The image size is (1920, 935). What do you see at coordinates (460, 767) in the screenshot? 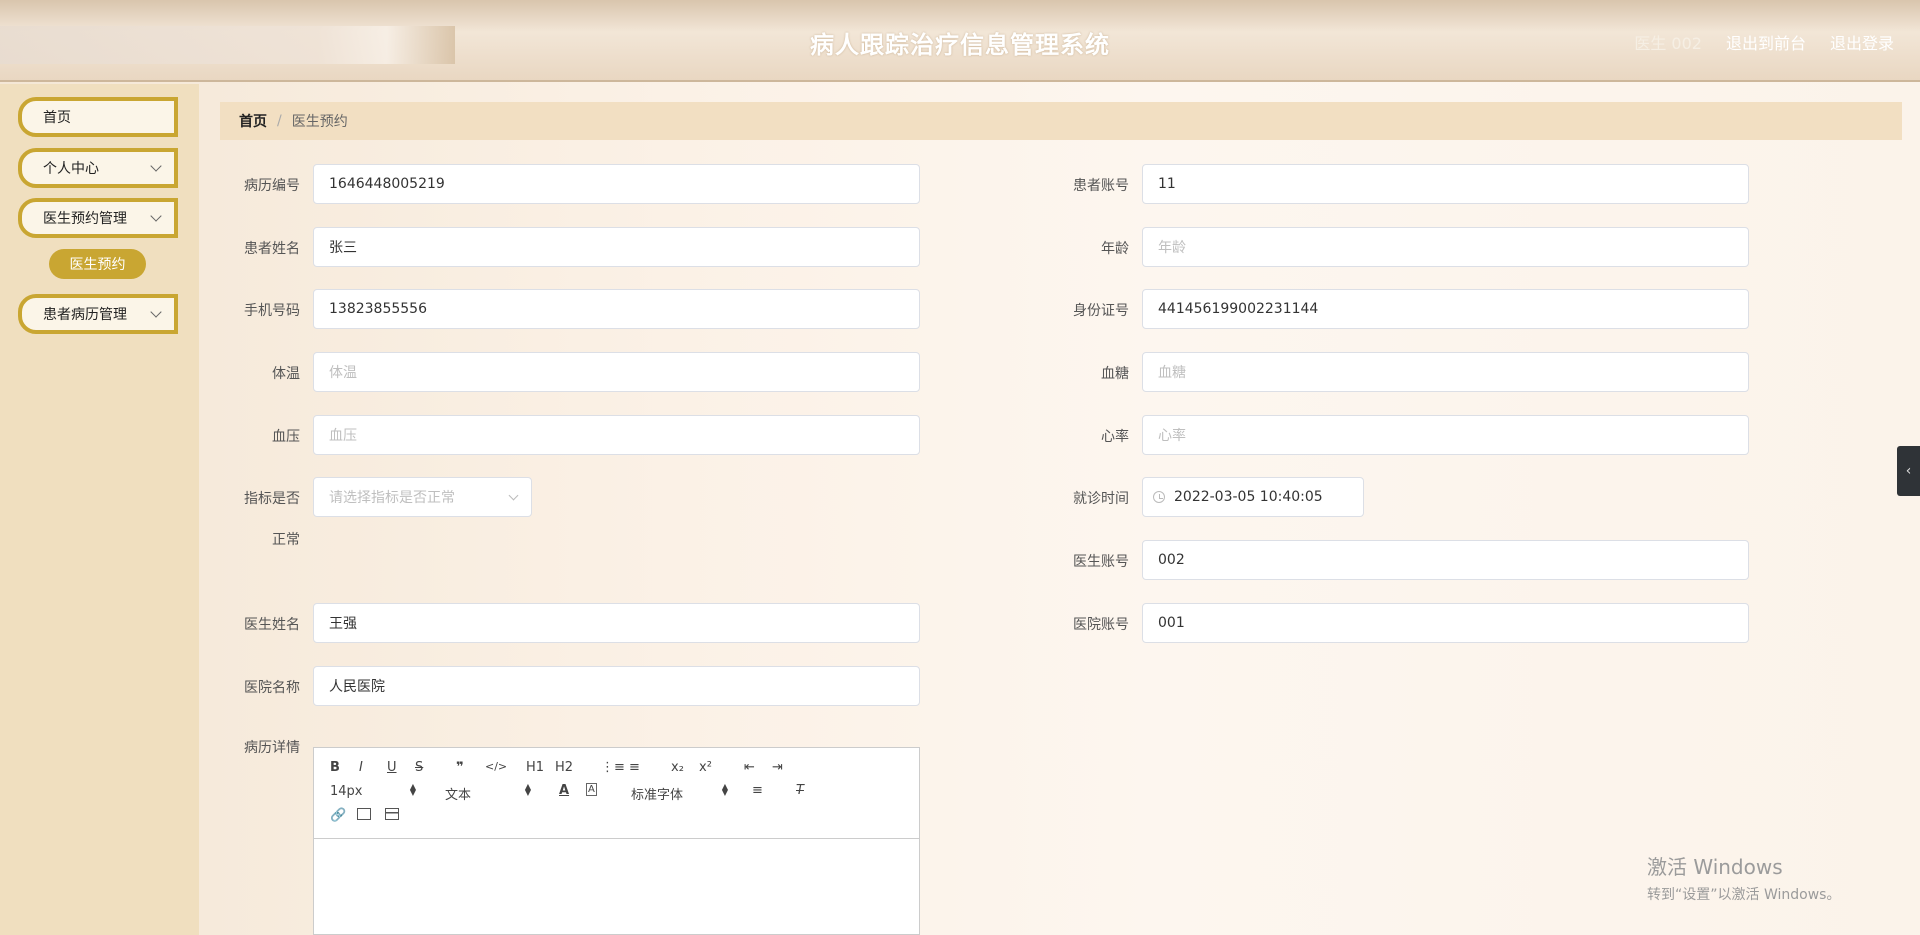
I see `blockquote-button: ❞` at bounding box center [460, 767].